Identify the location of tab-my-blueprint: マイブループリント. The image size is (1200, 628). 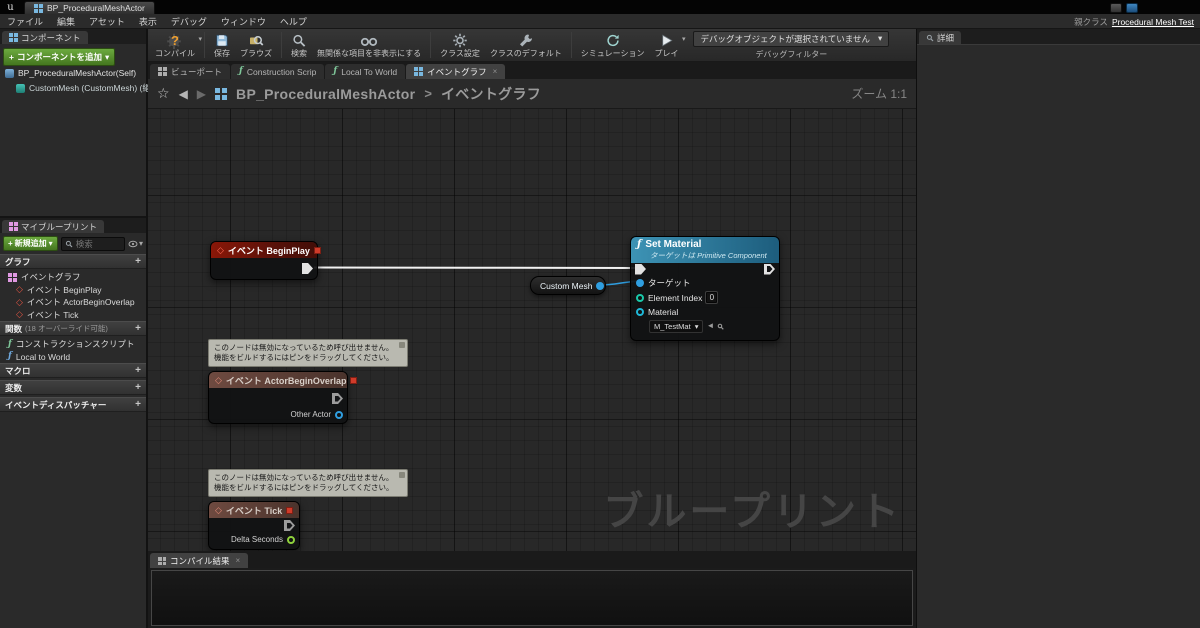
(53, 226).